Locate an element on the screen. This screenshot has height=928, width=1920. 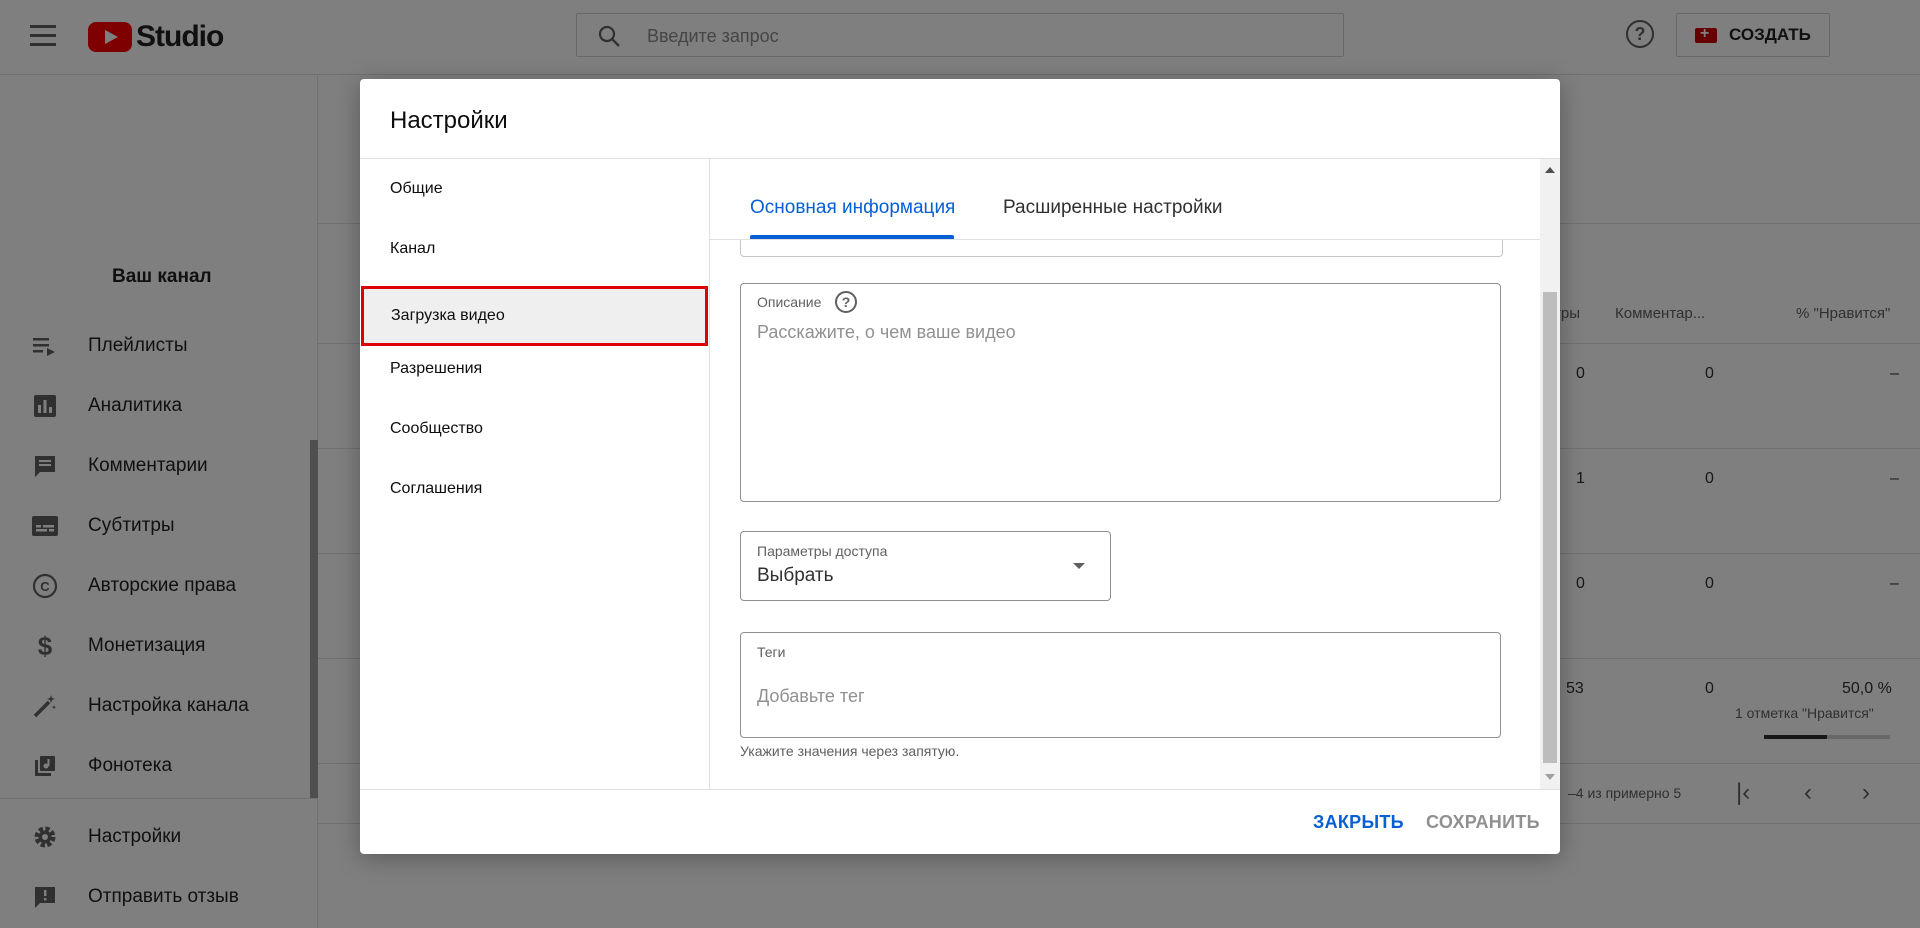
dialog-scrollbar is located at coordinates (1550, 474).